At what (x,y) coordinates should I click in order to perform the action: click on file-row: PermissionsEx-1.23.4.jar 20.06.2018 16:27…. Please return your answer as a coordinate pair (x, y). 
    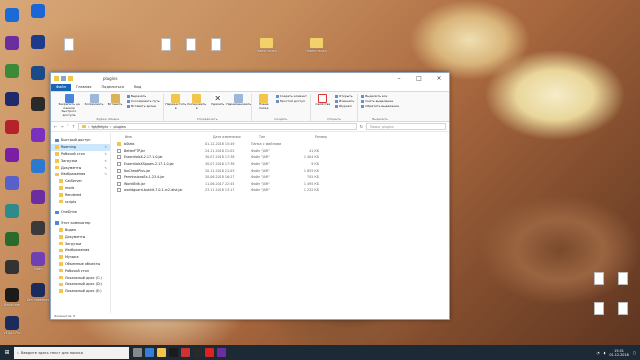
    Looking at the image, I should click on (280, 177).